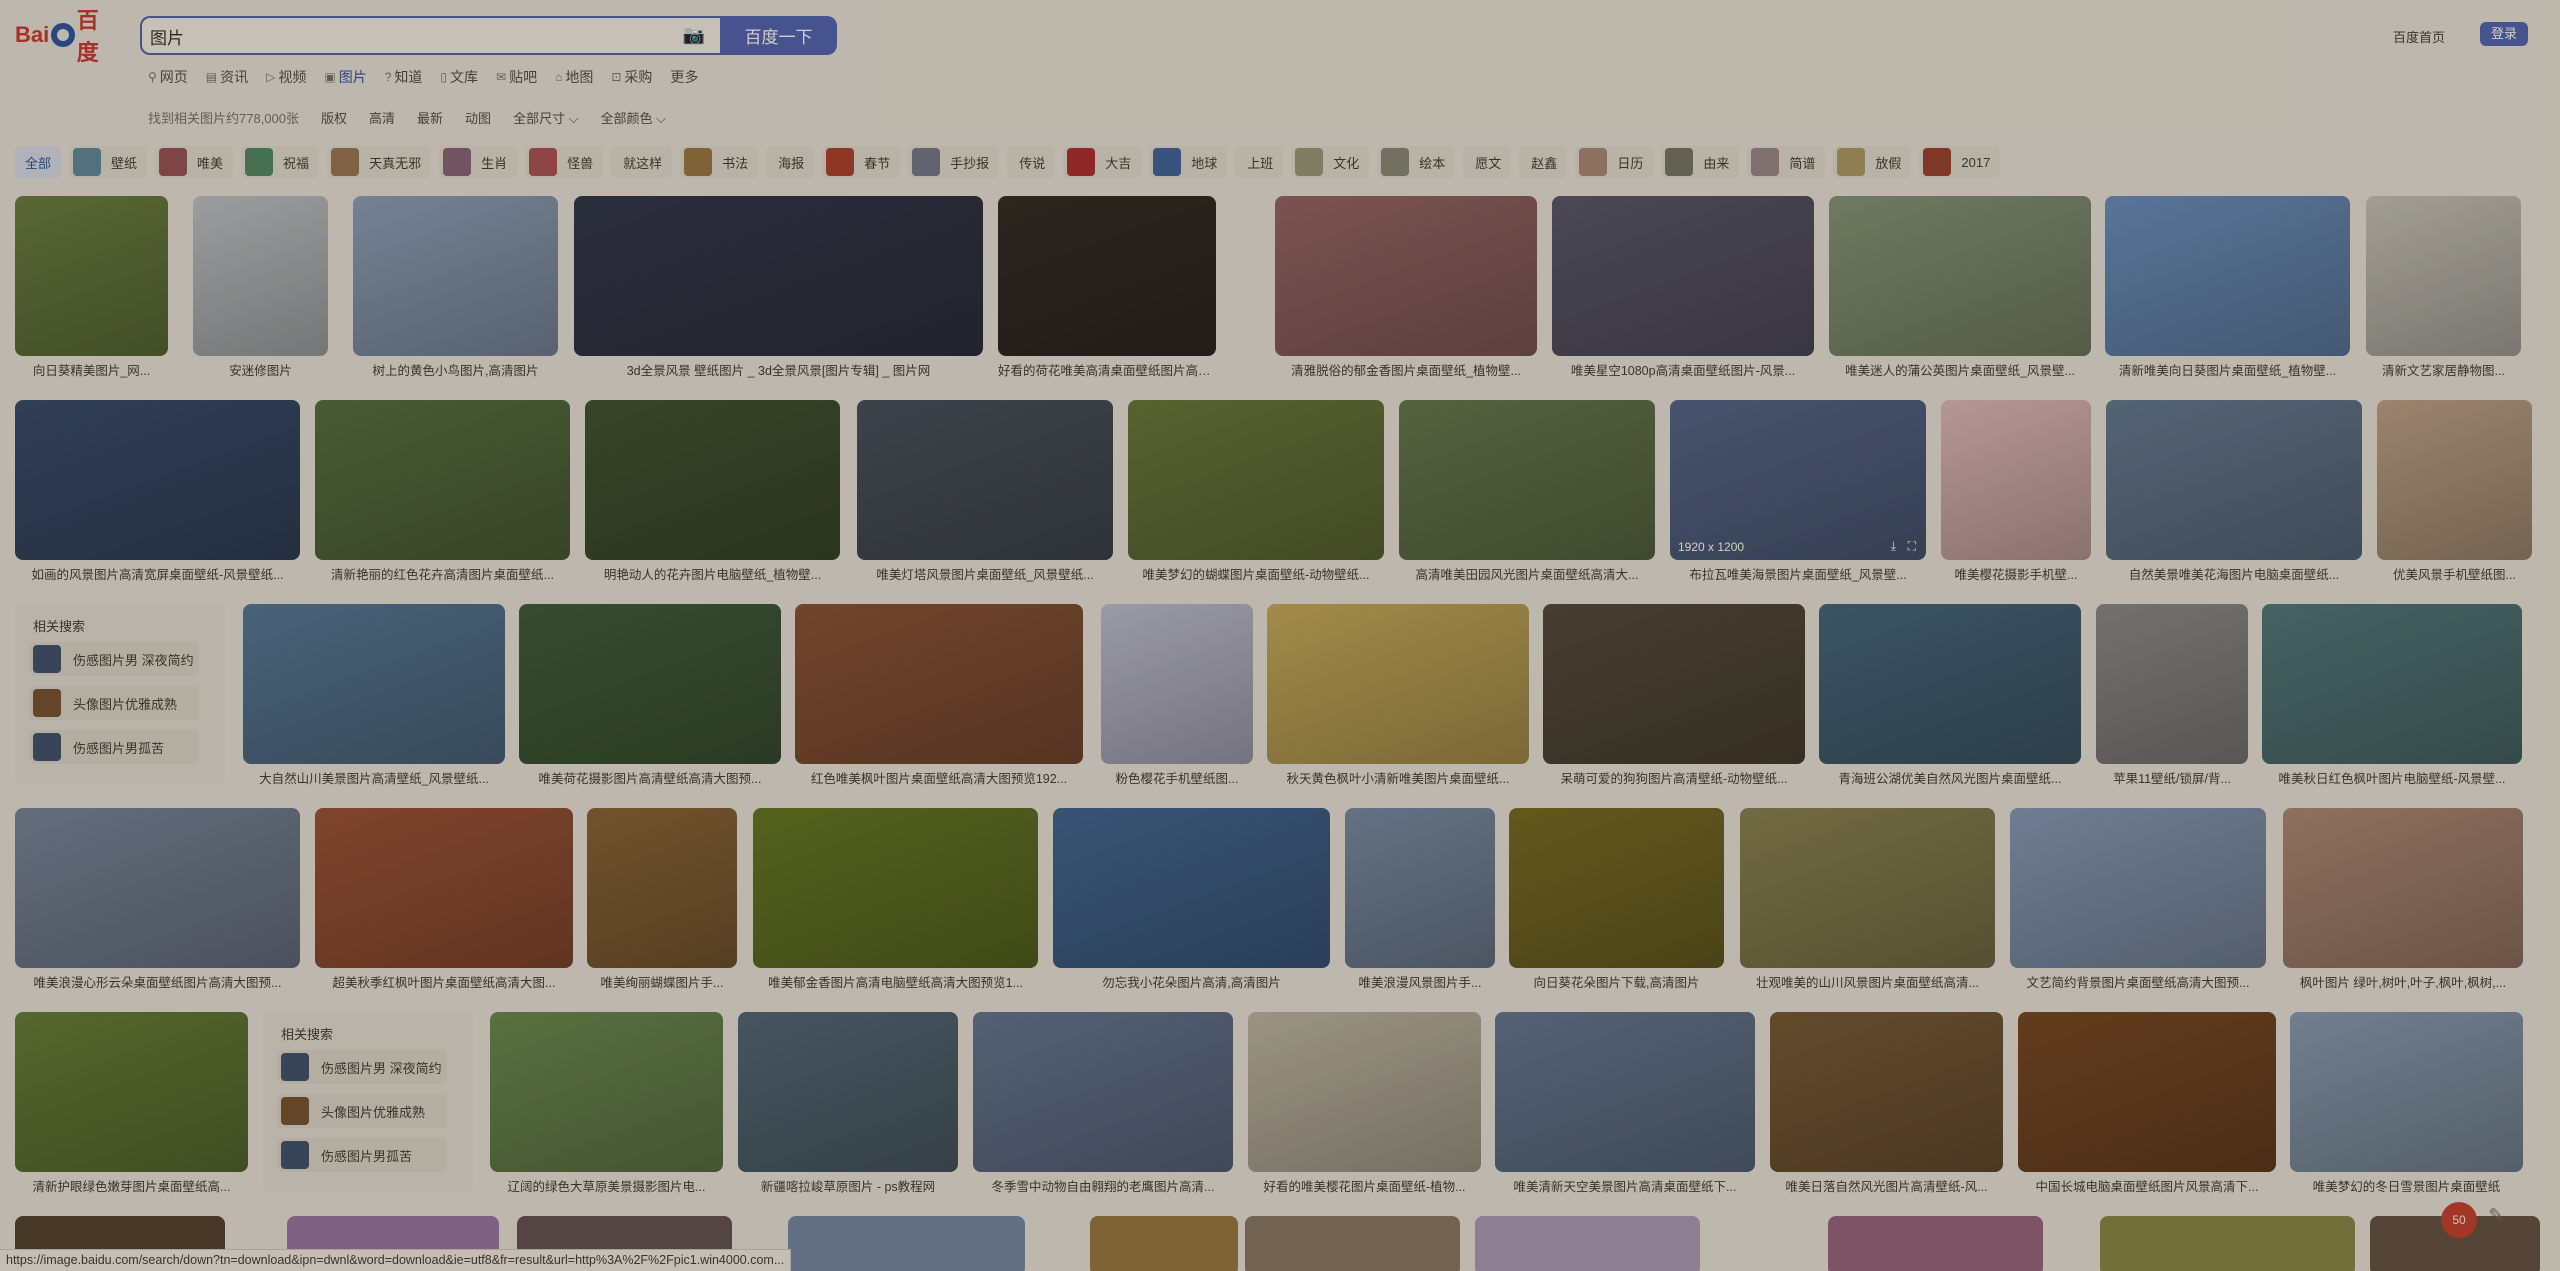 The image size is (2560, 1271). I want to click on tag-11: 手抄报, so click(954, 162).